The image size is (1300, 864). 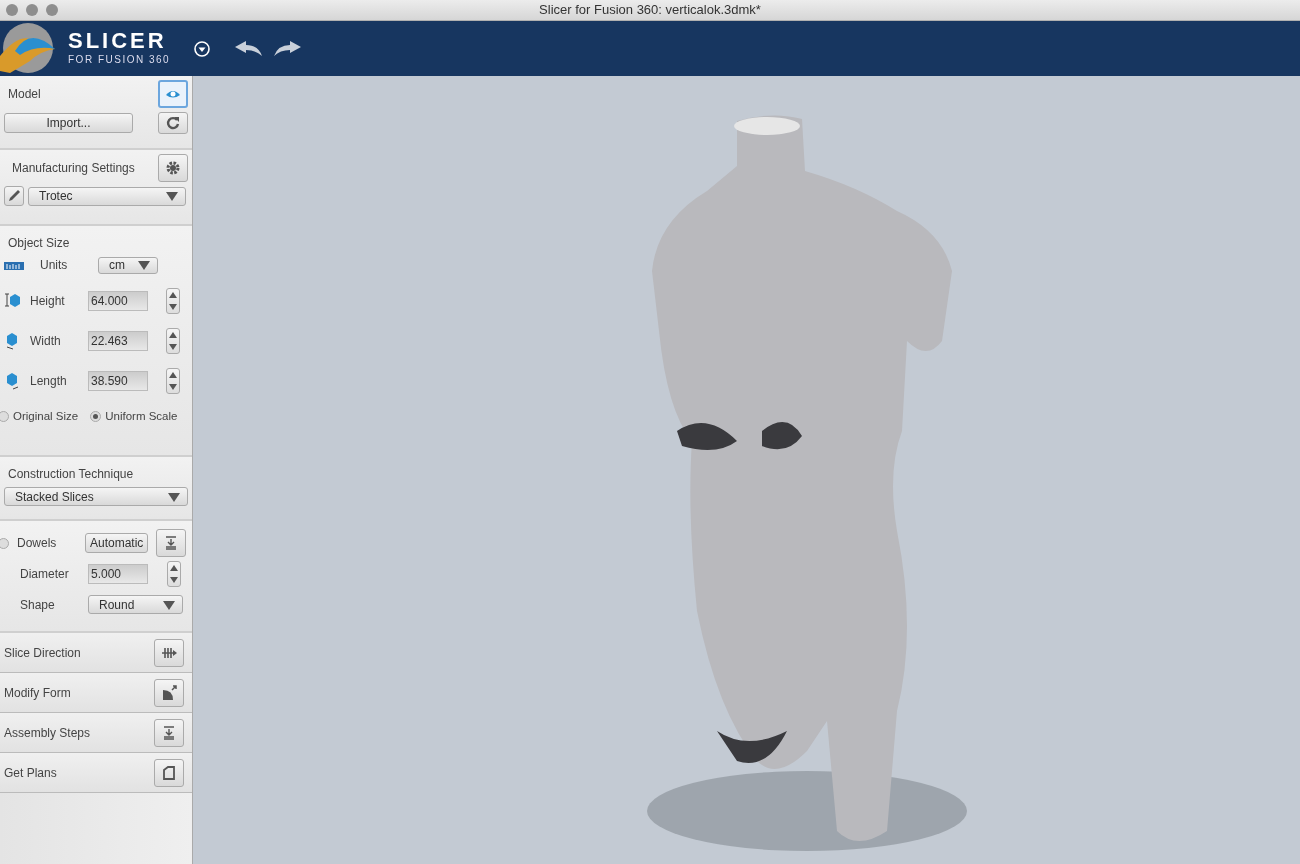 What do you see at coordinates (249, 48) in the screenshot?
I see `undo-icon` at bounding box center [249, 48].